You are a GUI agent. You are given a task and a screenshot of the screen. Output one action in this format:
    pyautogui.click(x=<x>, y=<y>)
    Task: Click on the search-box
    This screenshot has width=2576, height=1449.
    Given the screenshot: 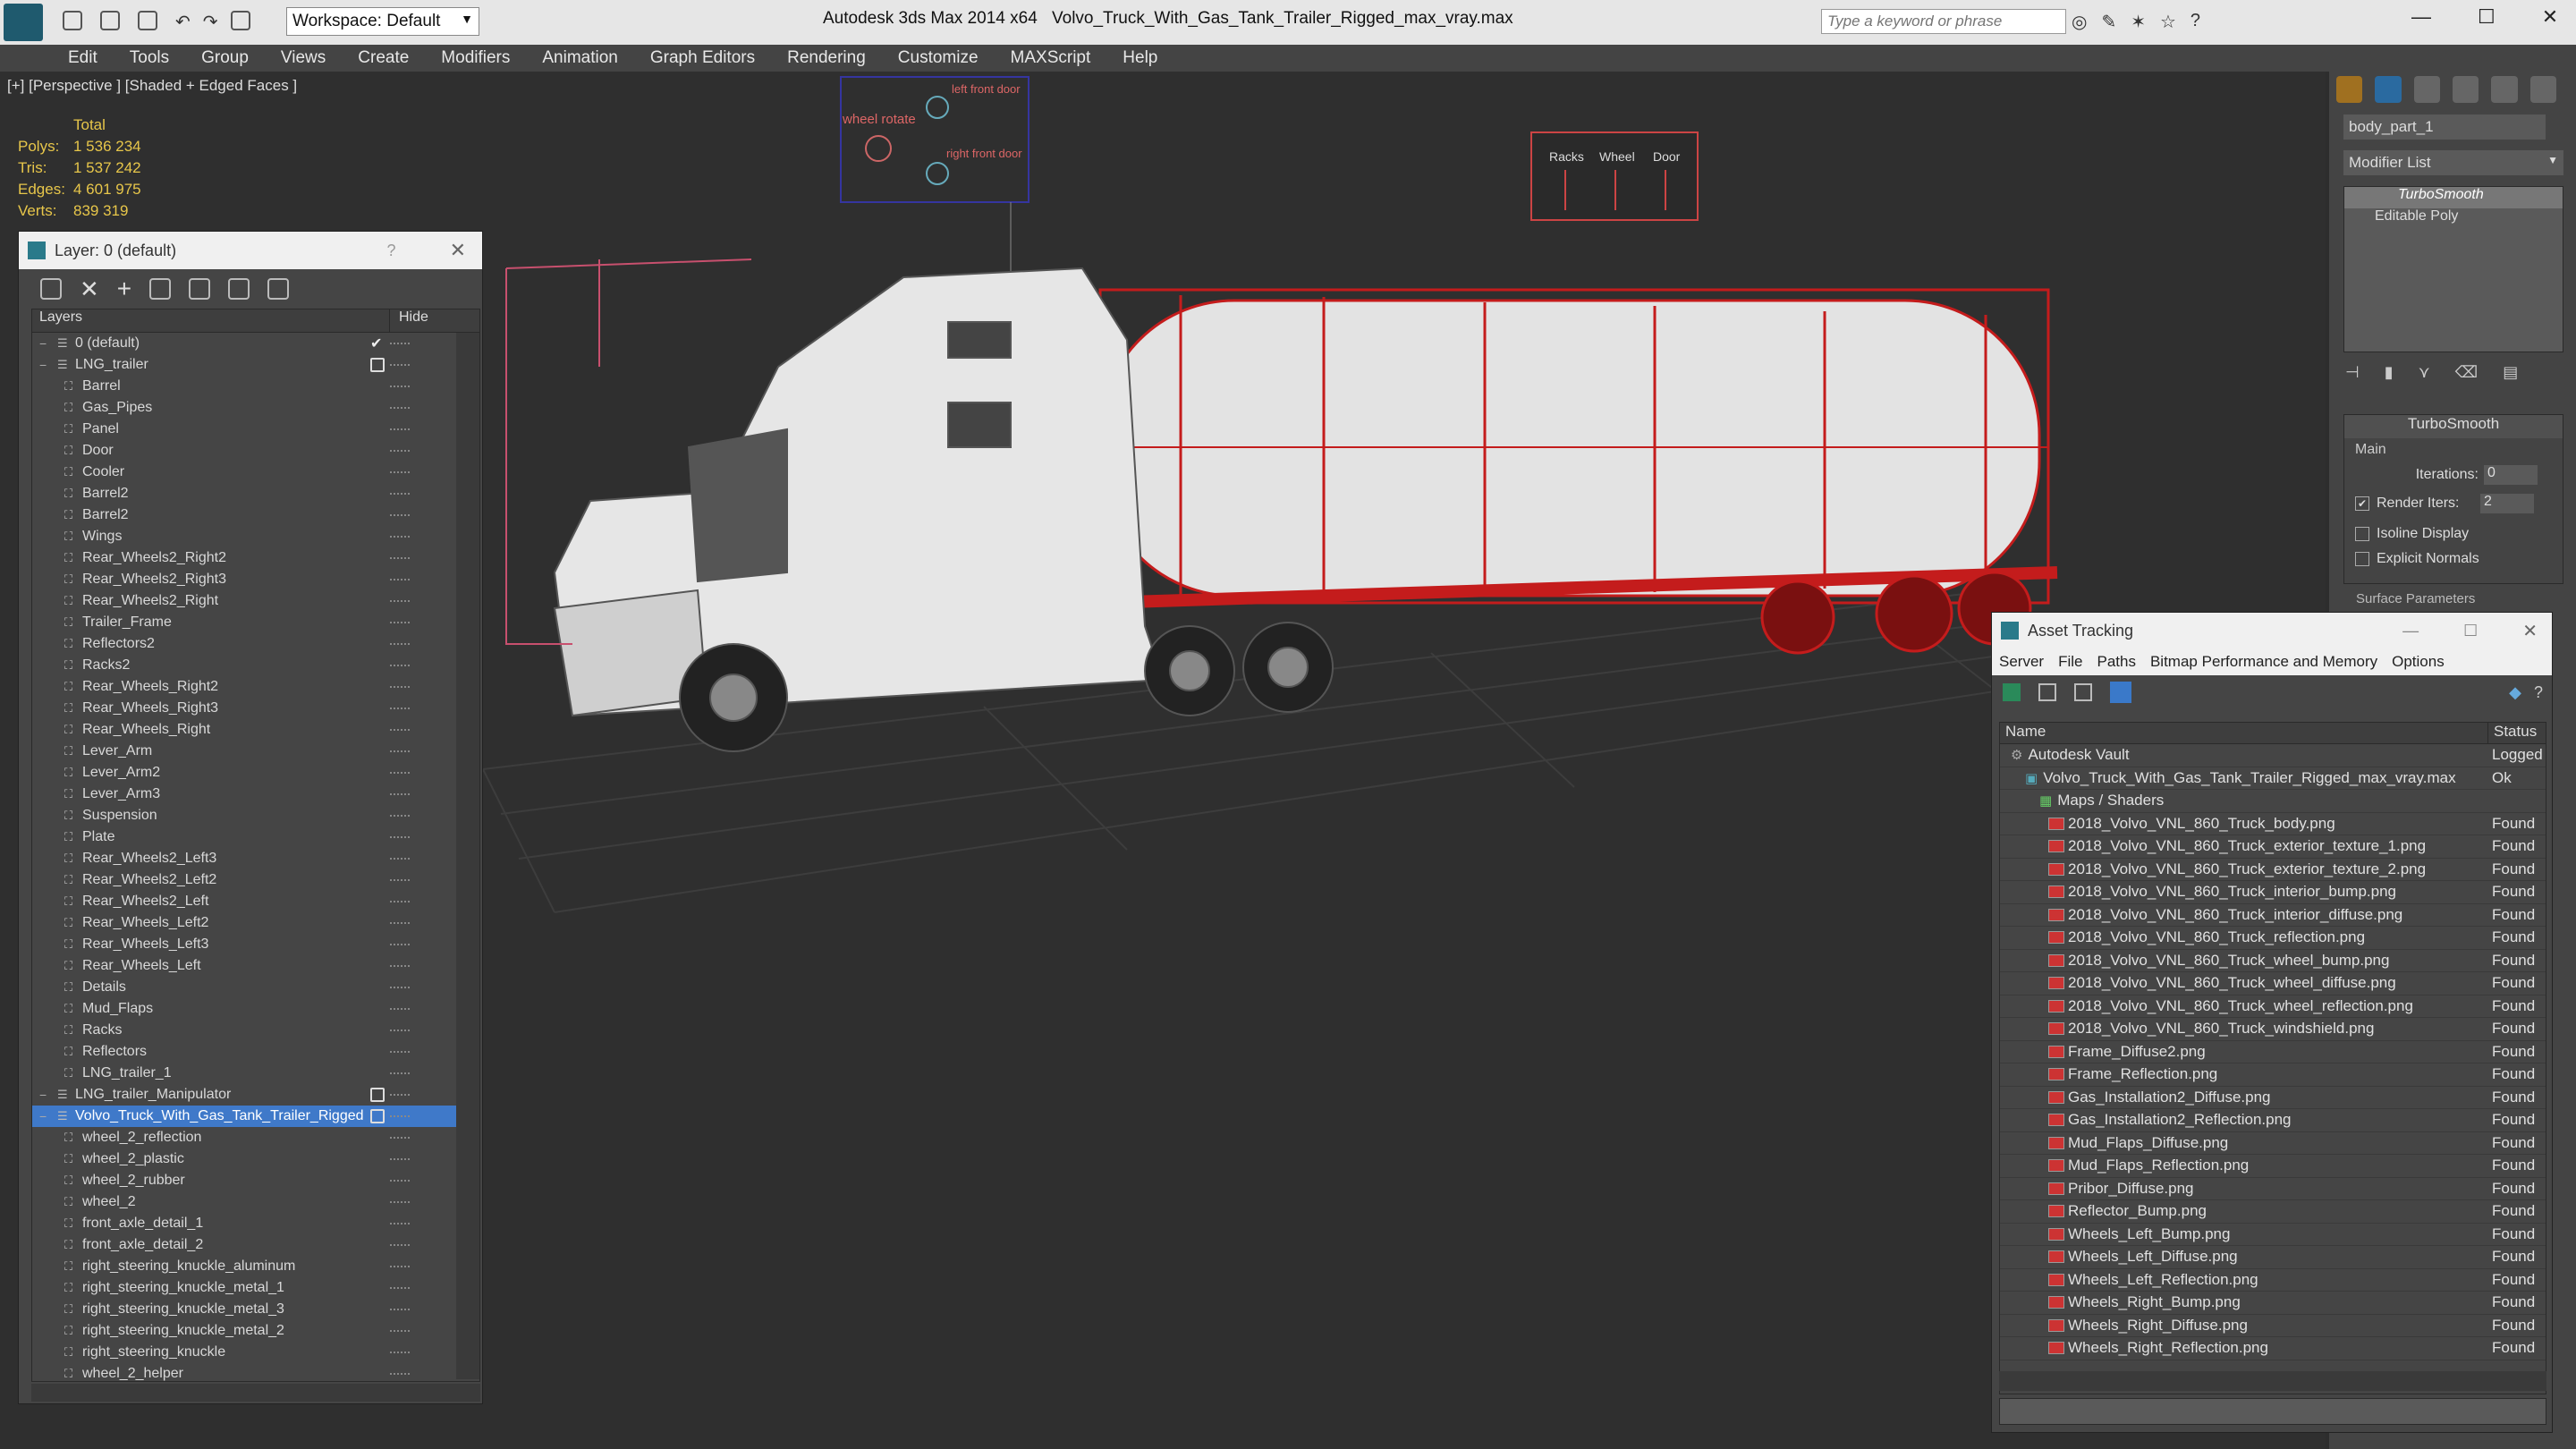 What is the action you would take?
    pyautogui.click(x=1943, y=21)
    